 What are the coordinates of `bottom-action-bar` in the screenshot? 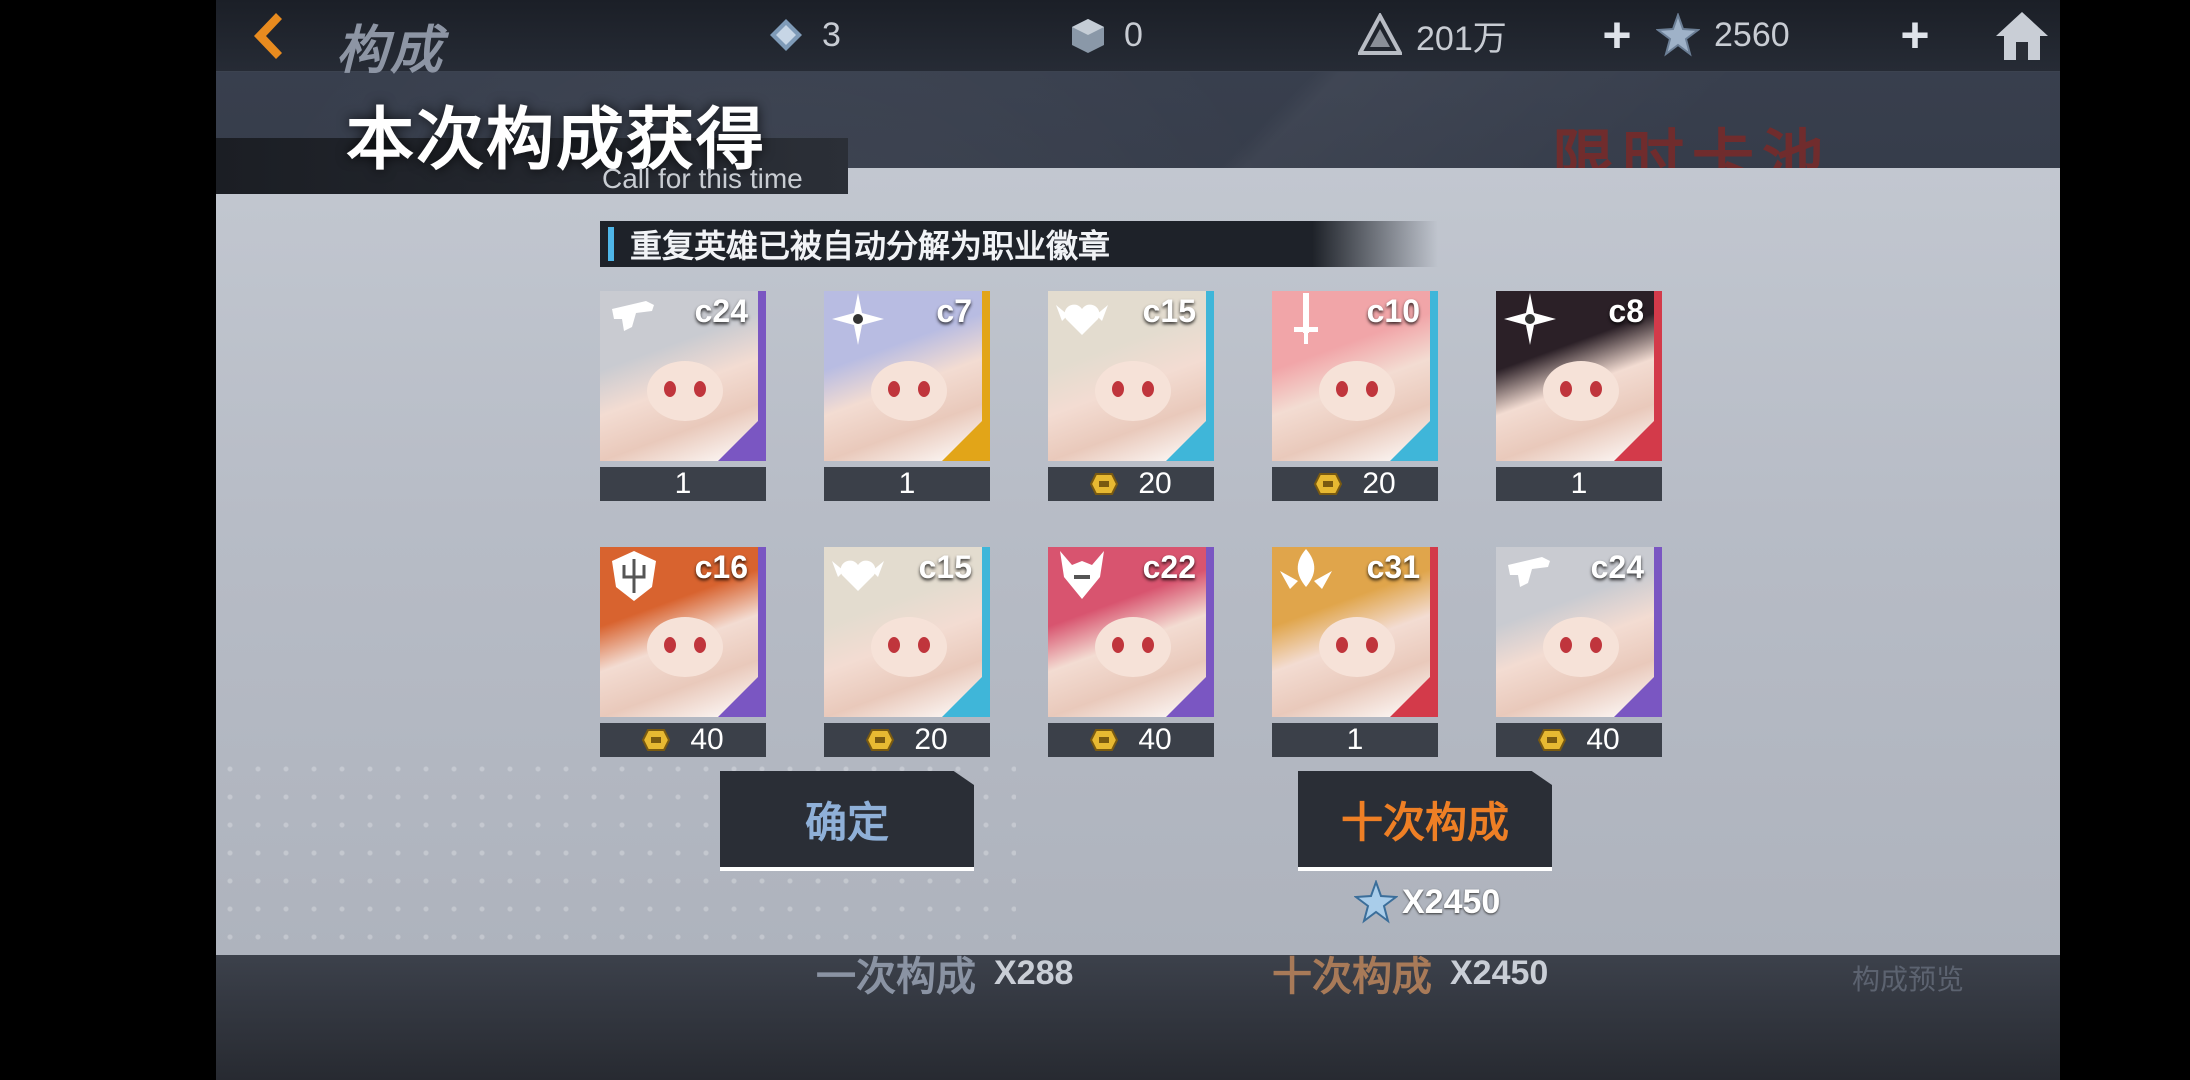 It's located at (1138, 1017).